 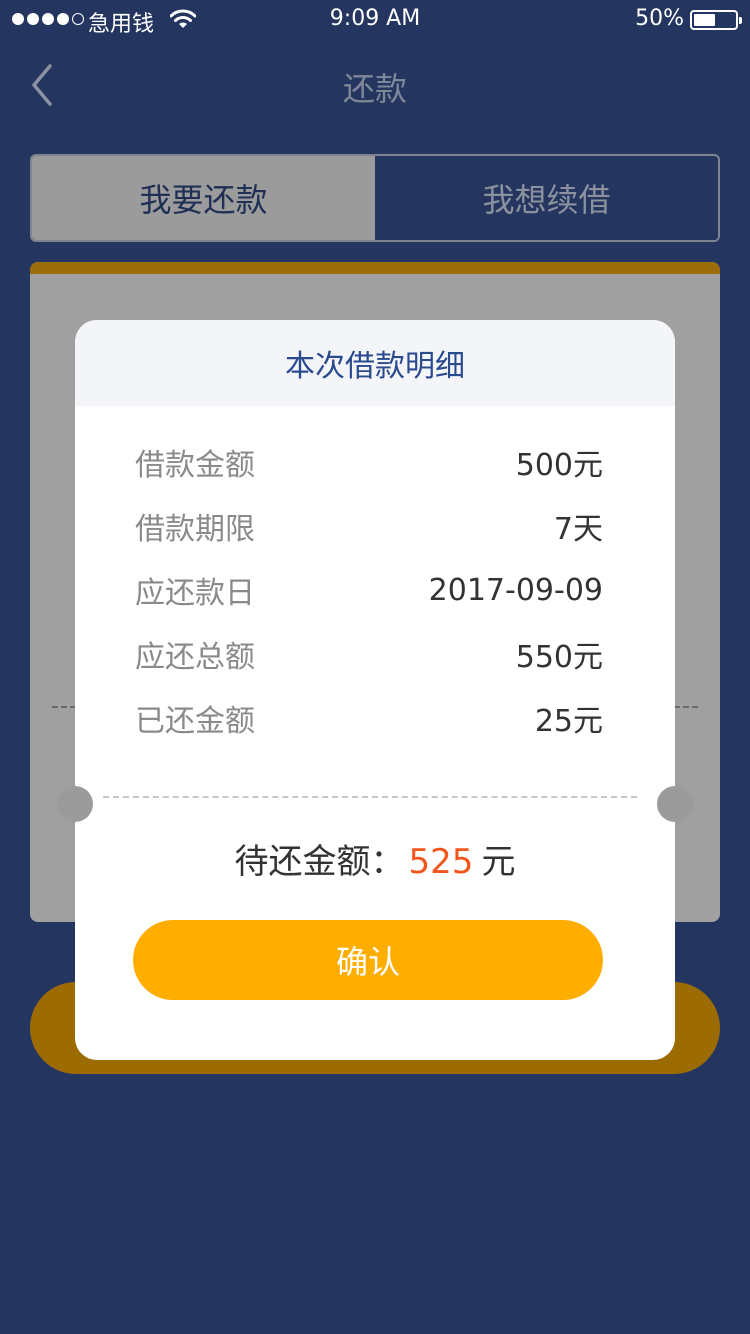 What do you see at coordinates (75, 804) in the screenshot?
I see `ticket-notch-left` at bounding box center [75, 804].